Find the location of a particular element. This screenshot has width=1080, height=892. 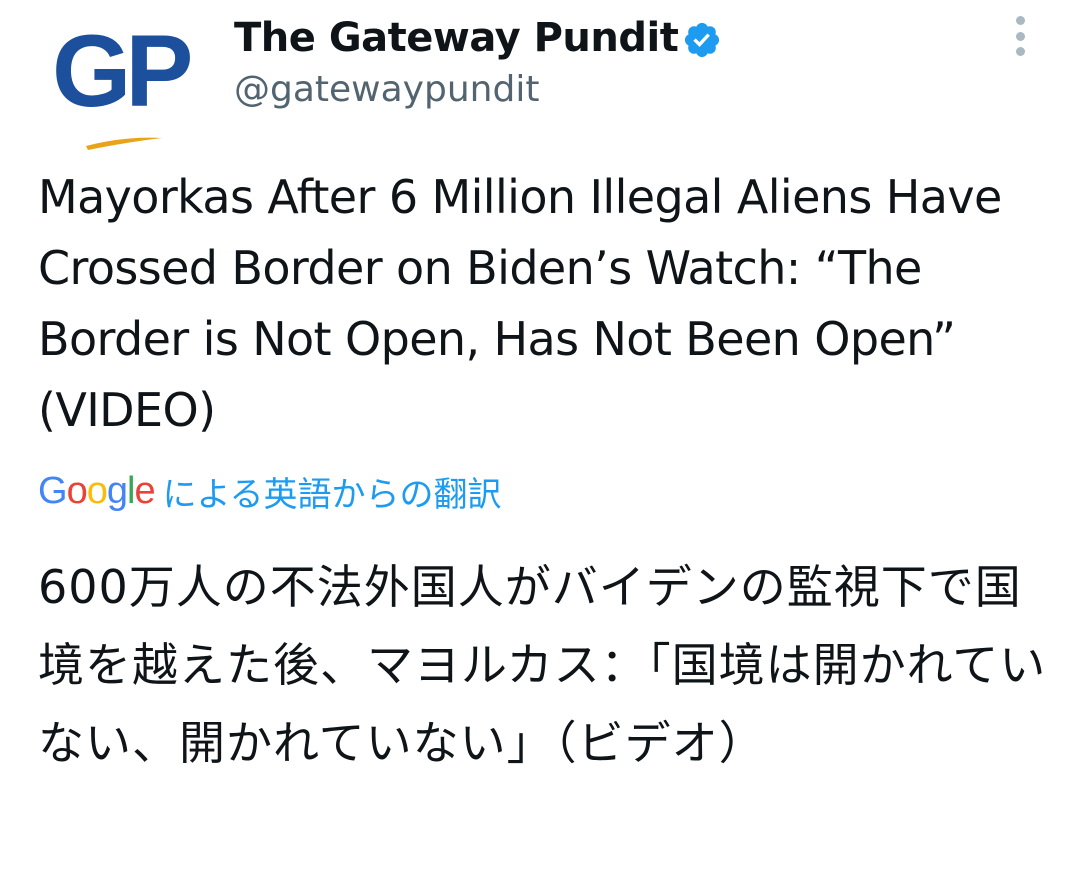

google-logo-letter: e is located at coordinates (144, 490).